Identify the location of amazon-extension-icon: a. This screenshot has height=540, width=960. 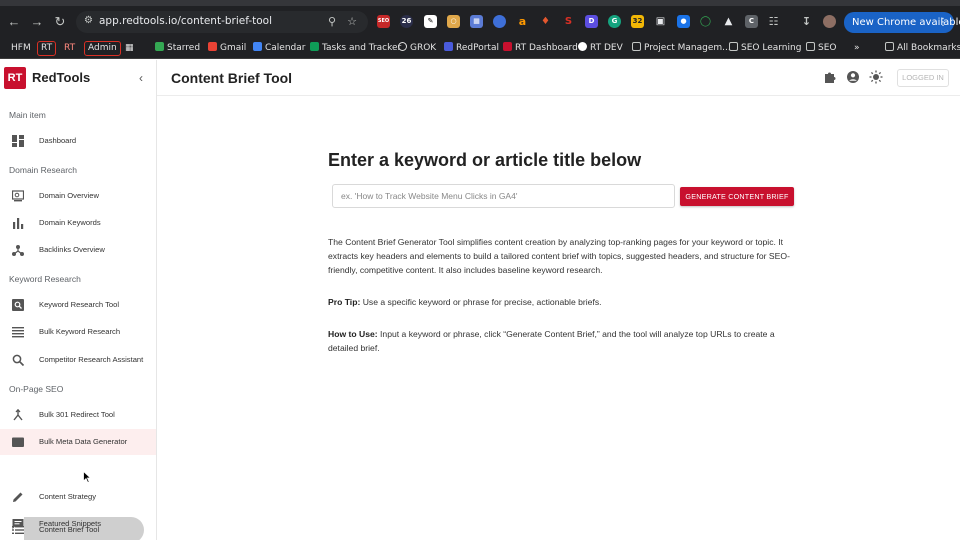
(522, 21).